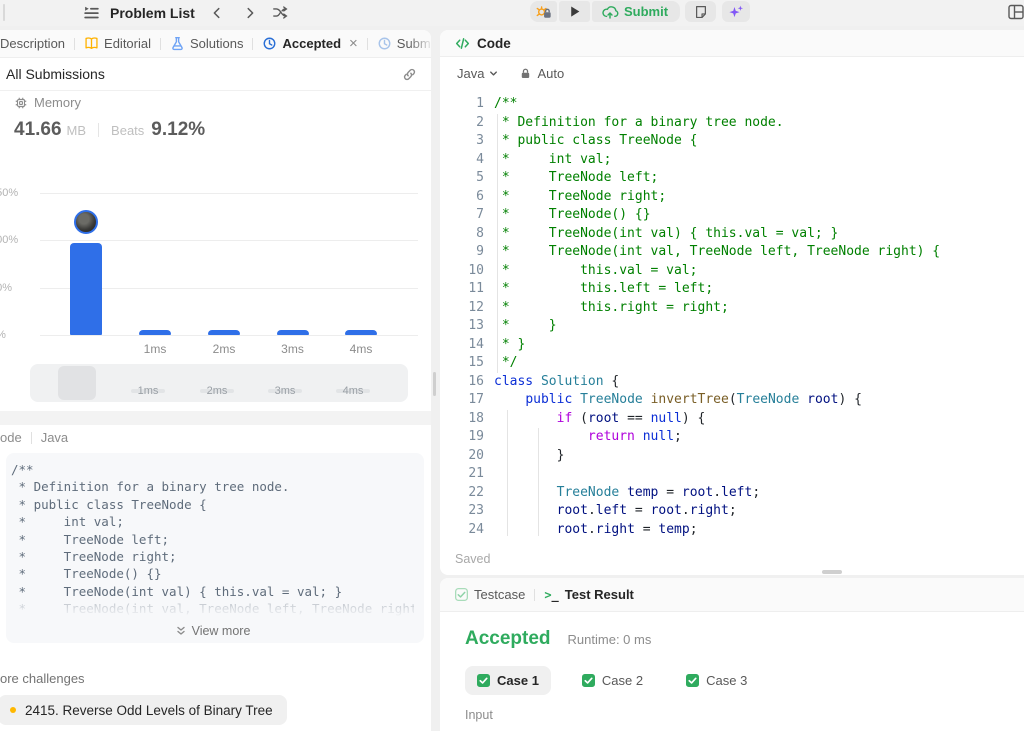 The width and height of the screenshot is (1024, 731). Describe the element at coordinates (280, 12) in the screenshot. I see `random-problem-button` at that location.